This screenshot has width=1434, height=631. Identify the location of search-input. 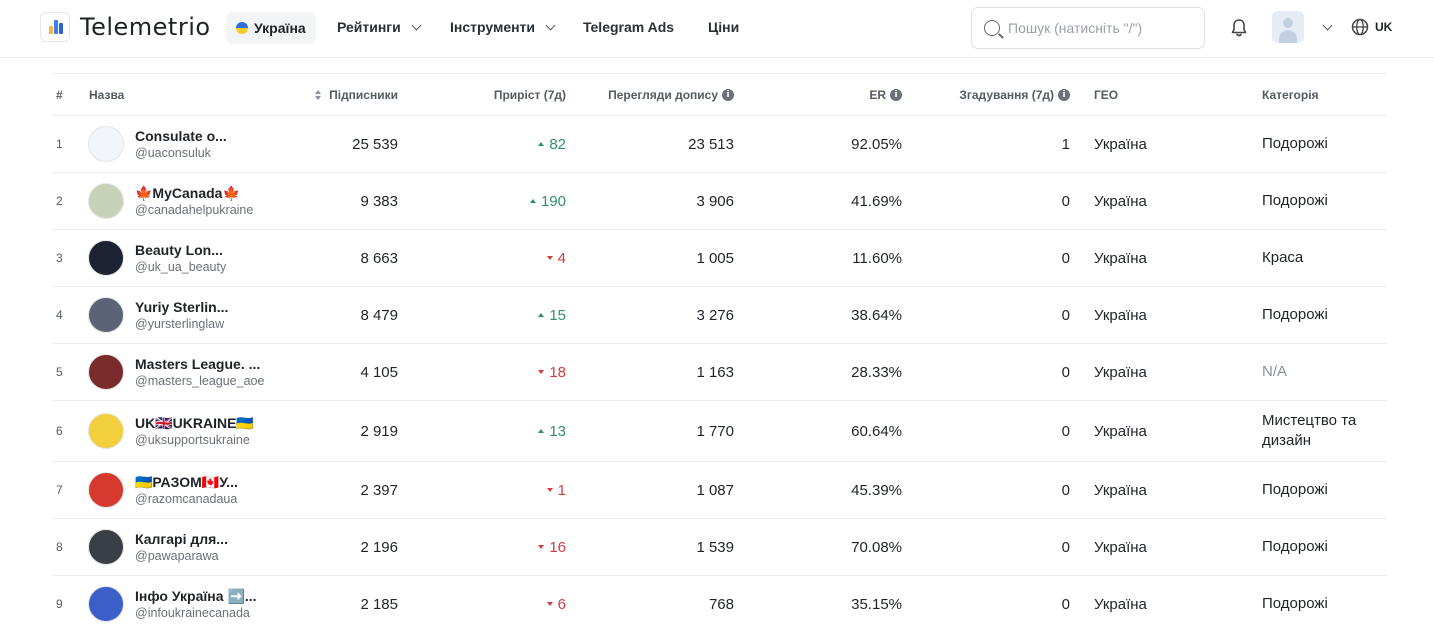
(1103, 28).